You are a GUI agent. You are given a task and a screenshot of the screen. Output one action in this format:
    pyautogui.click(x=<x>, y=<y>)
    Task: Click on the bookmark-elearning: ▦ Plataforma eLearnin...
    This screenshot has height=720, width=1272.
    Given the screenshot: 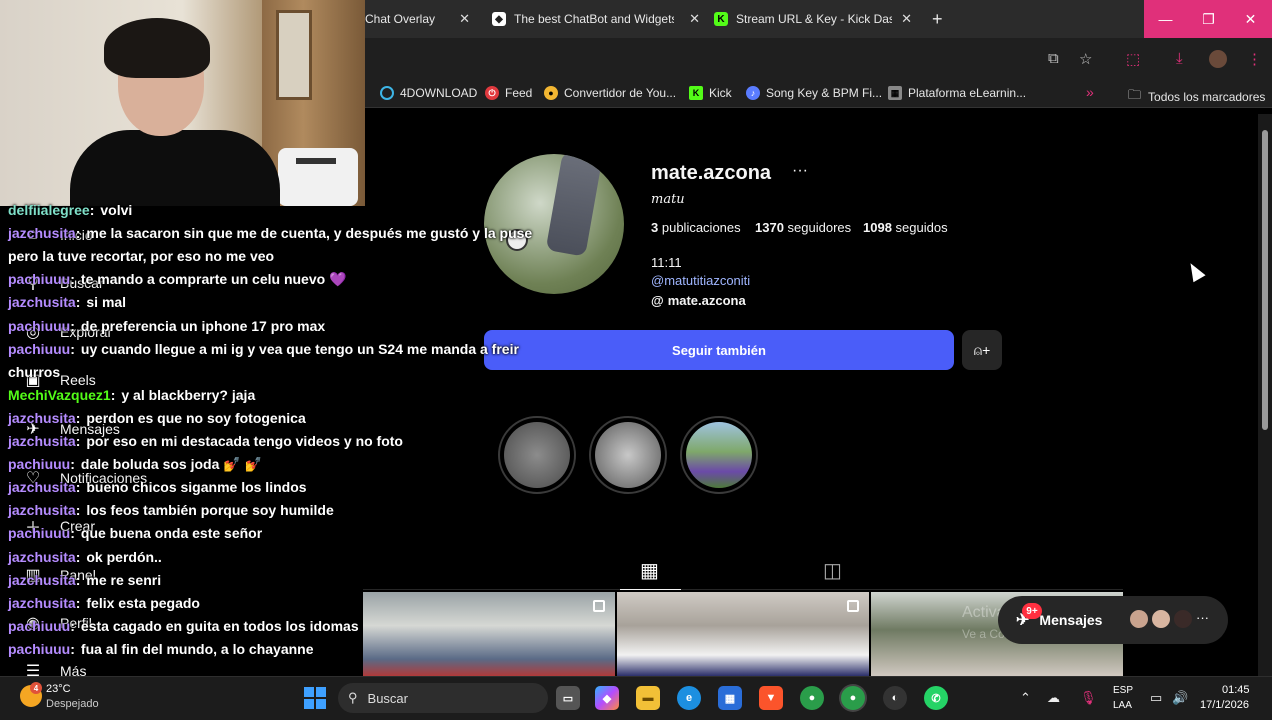 What is the action you would take?
    pyautogui.click(x=957, y=93)
    